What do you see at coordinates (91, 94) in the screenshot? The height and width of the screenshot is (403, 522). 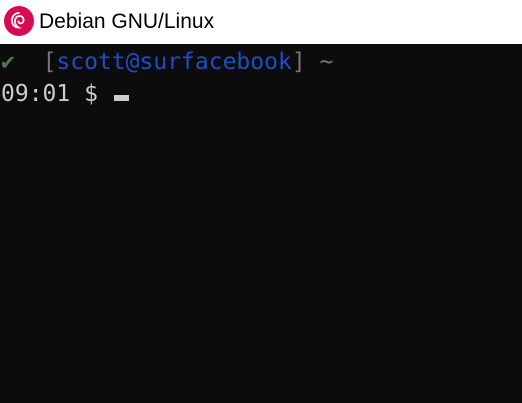 I see `prompt-symbol: $` at bounding box center [91, 94].